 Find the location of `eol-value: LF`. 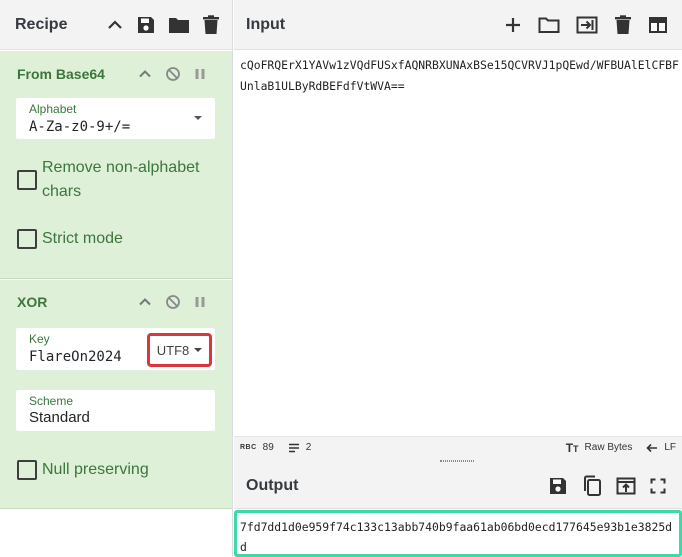

eol-value: LF is located at coordinates (670, 447).